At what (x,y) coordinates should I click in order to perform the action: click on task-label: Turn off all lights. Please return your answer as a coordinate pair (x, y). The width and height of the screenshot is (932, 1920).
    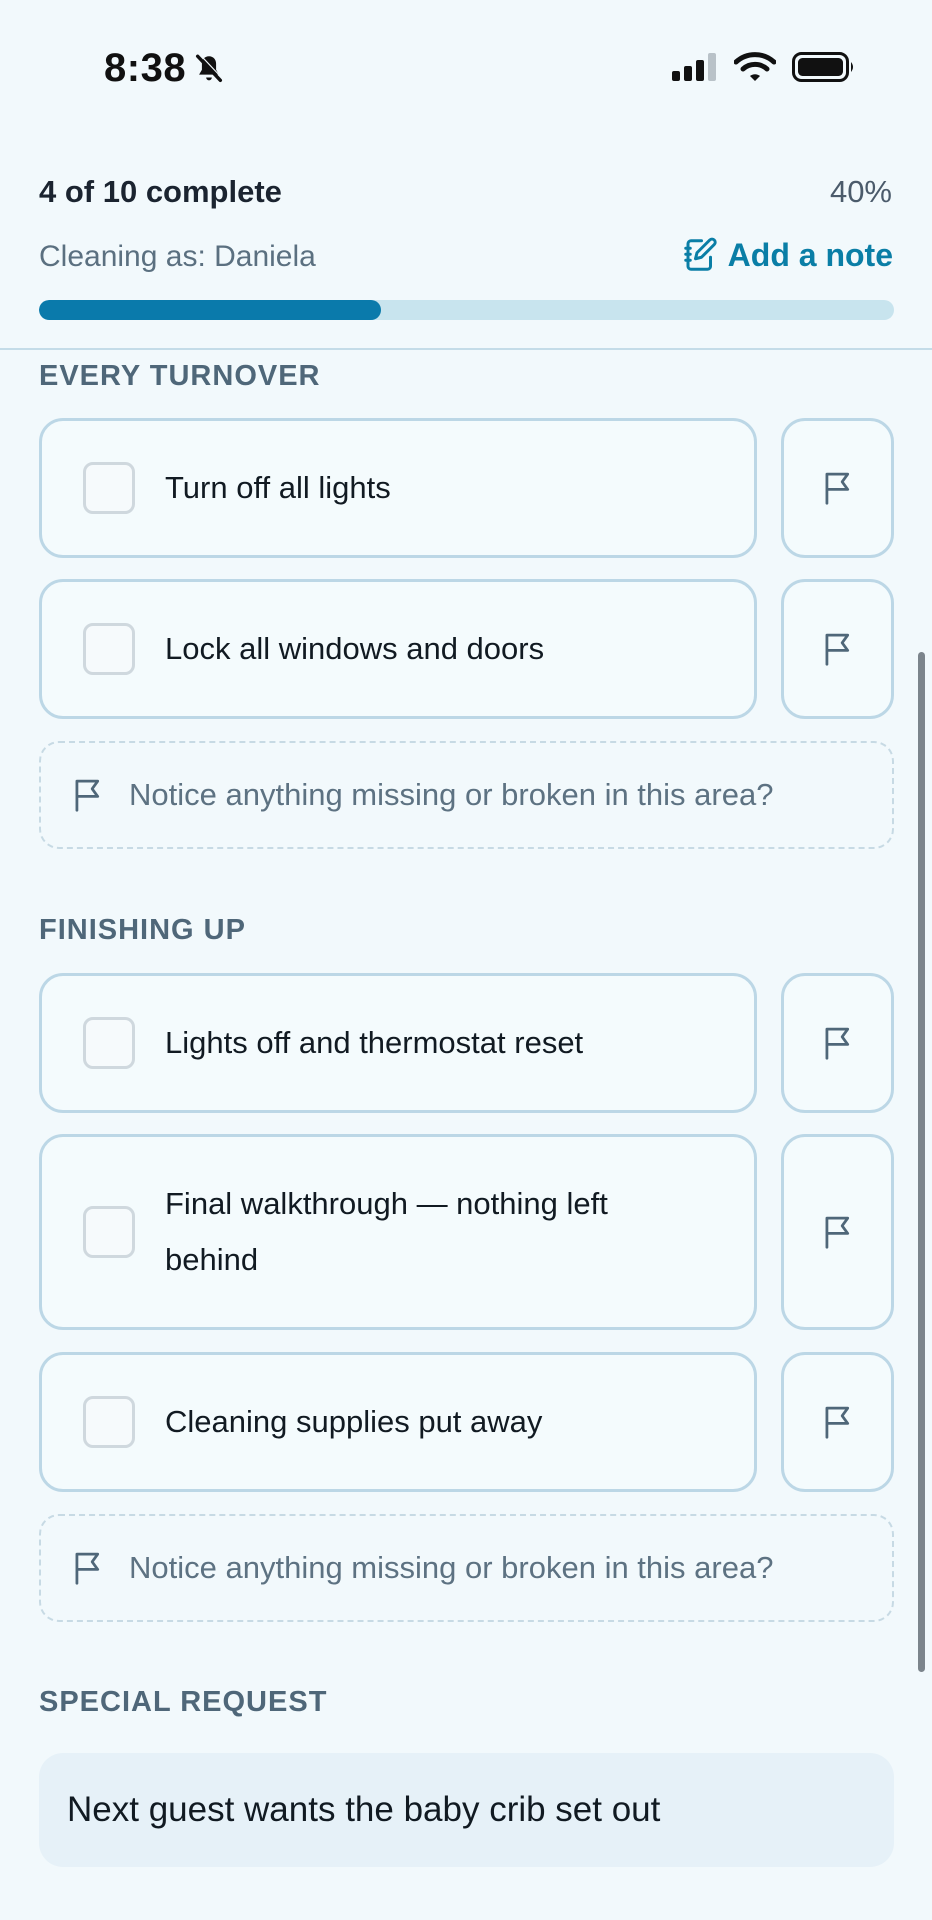
    Looking at the image, I should click on (278, 487).